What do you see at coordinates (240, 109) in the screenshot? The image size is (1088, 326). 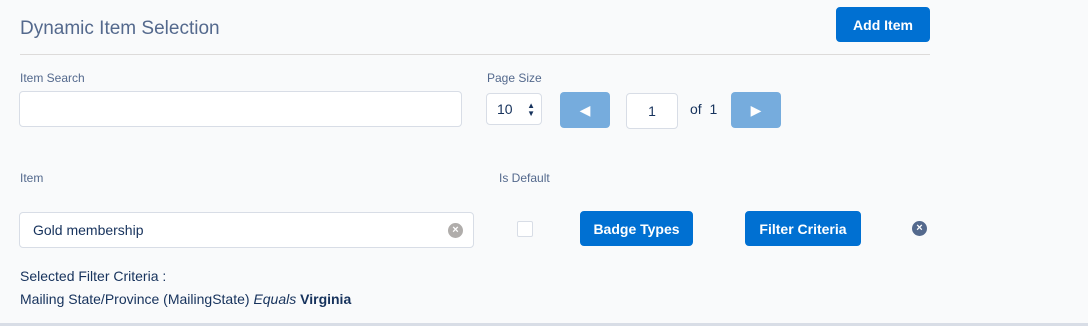 I see `item-search-input` at bounding box center [240, 109].